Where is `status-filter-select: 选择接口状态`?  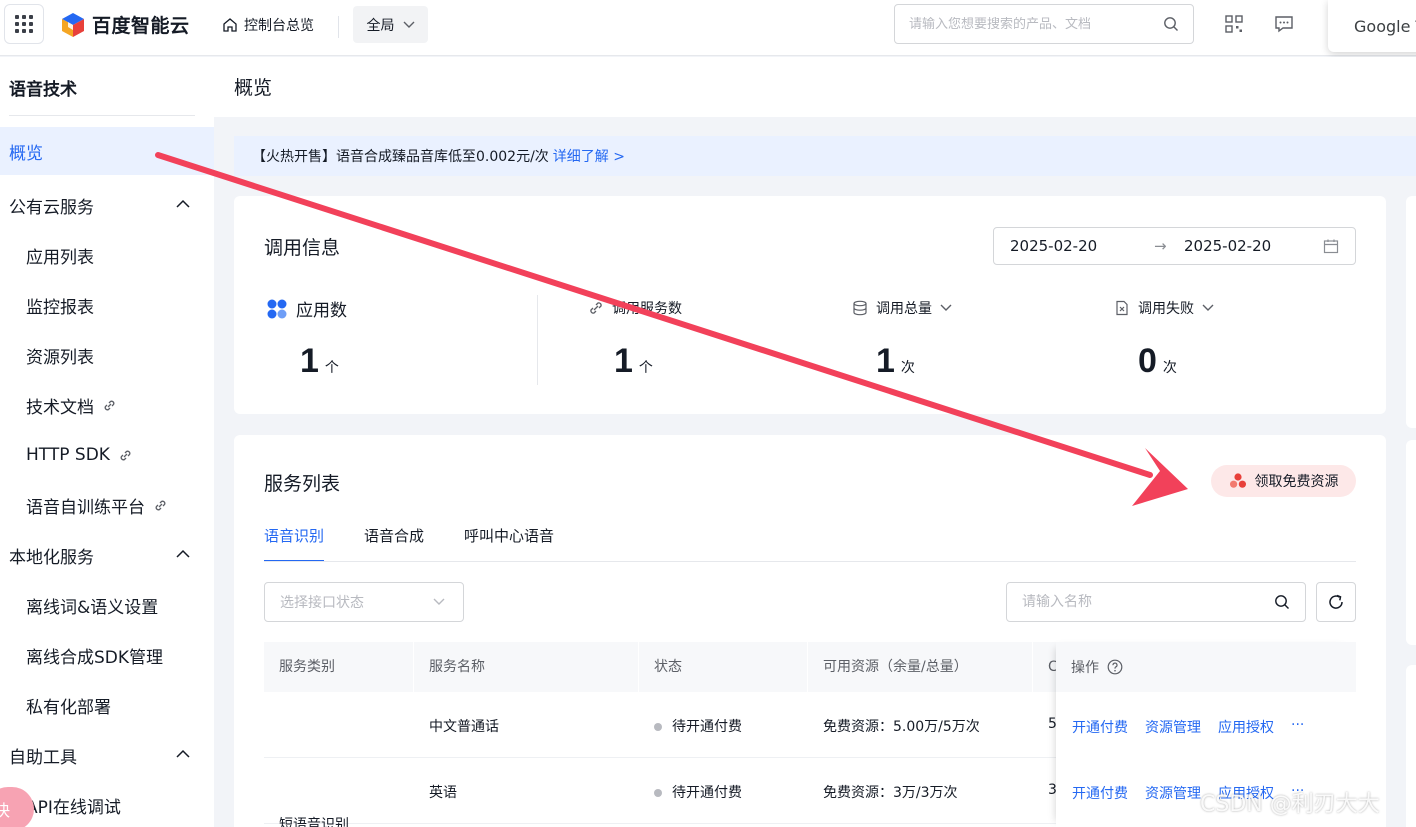 status-filter-select: 选择接口状态 is located at coordinates (364, 602).